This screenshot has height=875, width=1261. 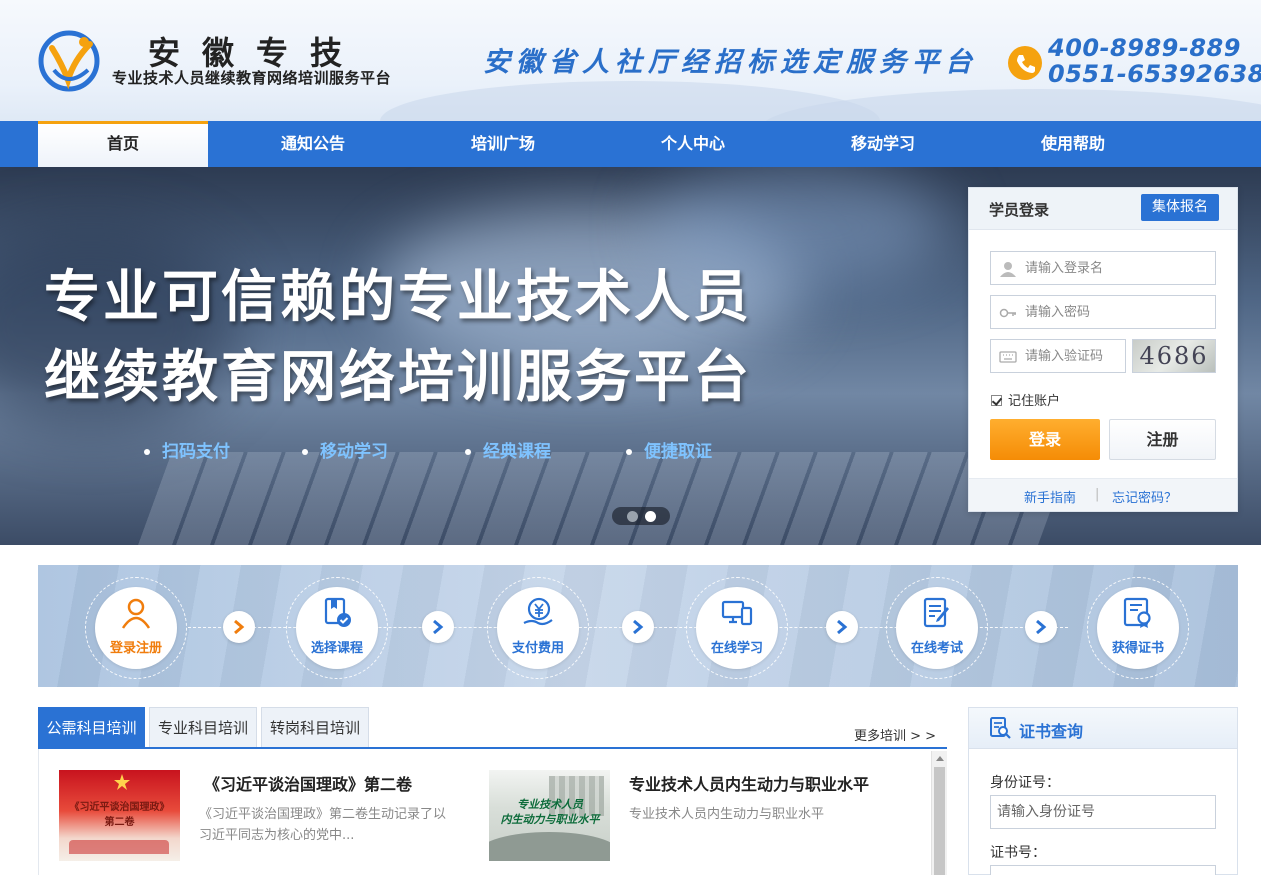 I want to click on process-steps: 登录注册 选择课程 支付费用 在线学习 在线考试 获得证书, so click(x=638, y=626).